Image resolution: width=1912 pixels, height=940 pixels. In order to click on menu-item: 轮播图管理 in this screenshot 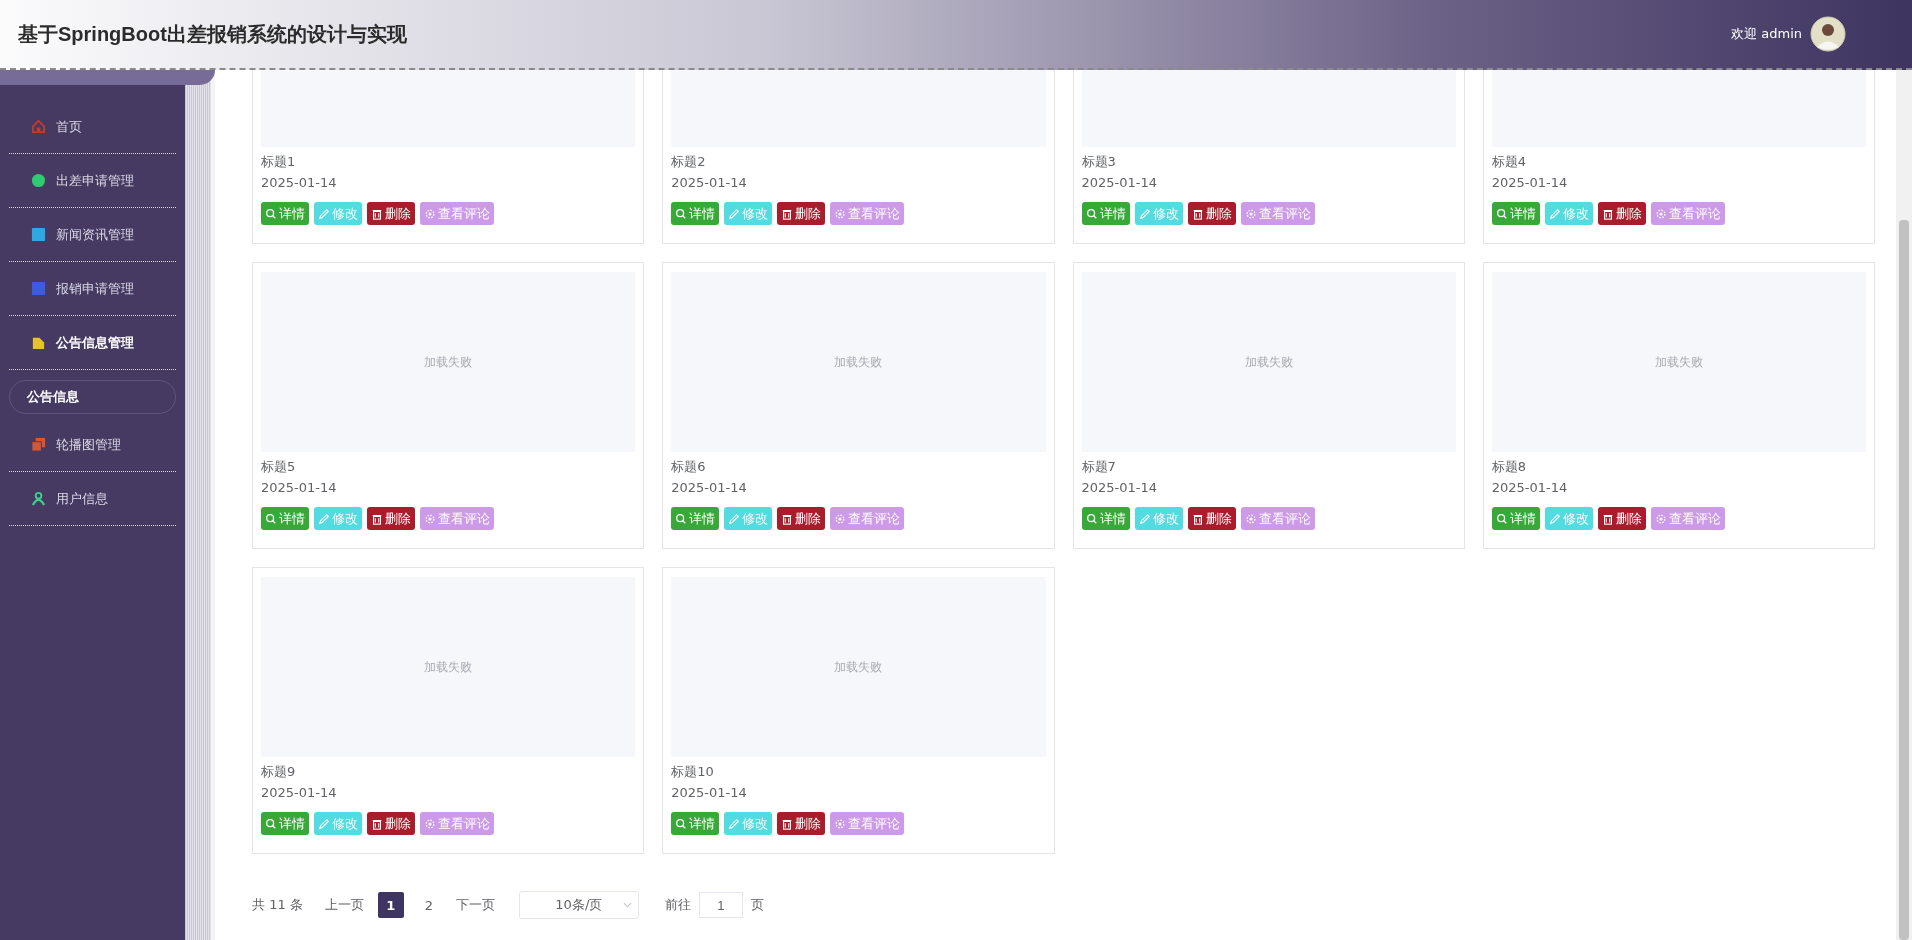, I will do `click(92, 445)`.